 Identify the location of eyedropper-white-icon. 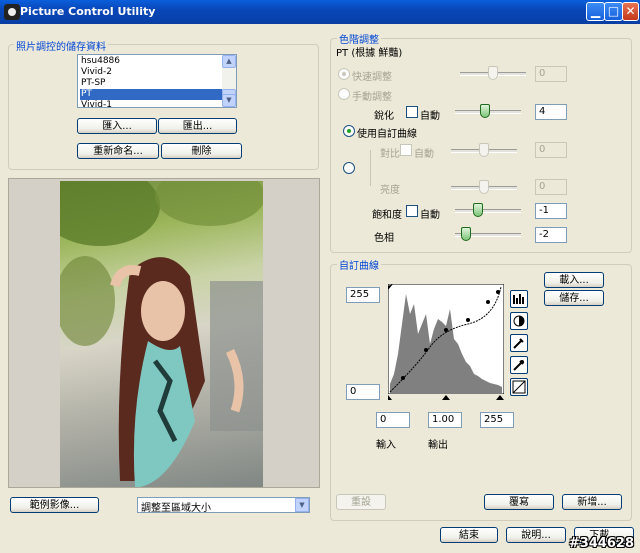
(519, 343).